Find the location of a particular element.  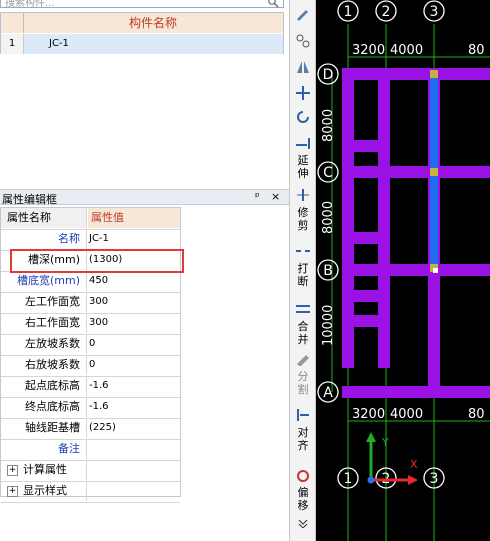

align-icon is located at coordinates (303, 416).